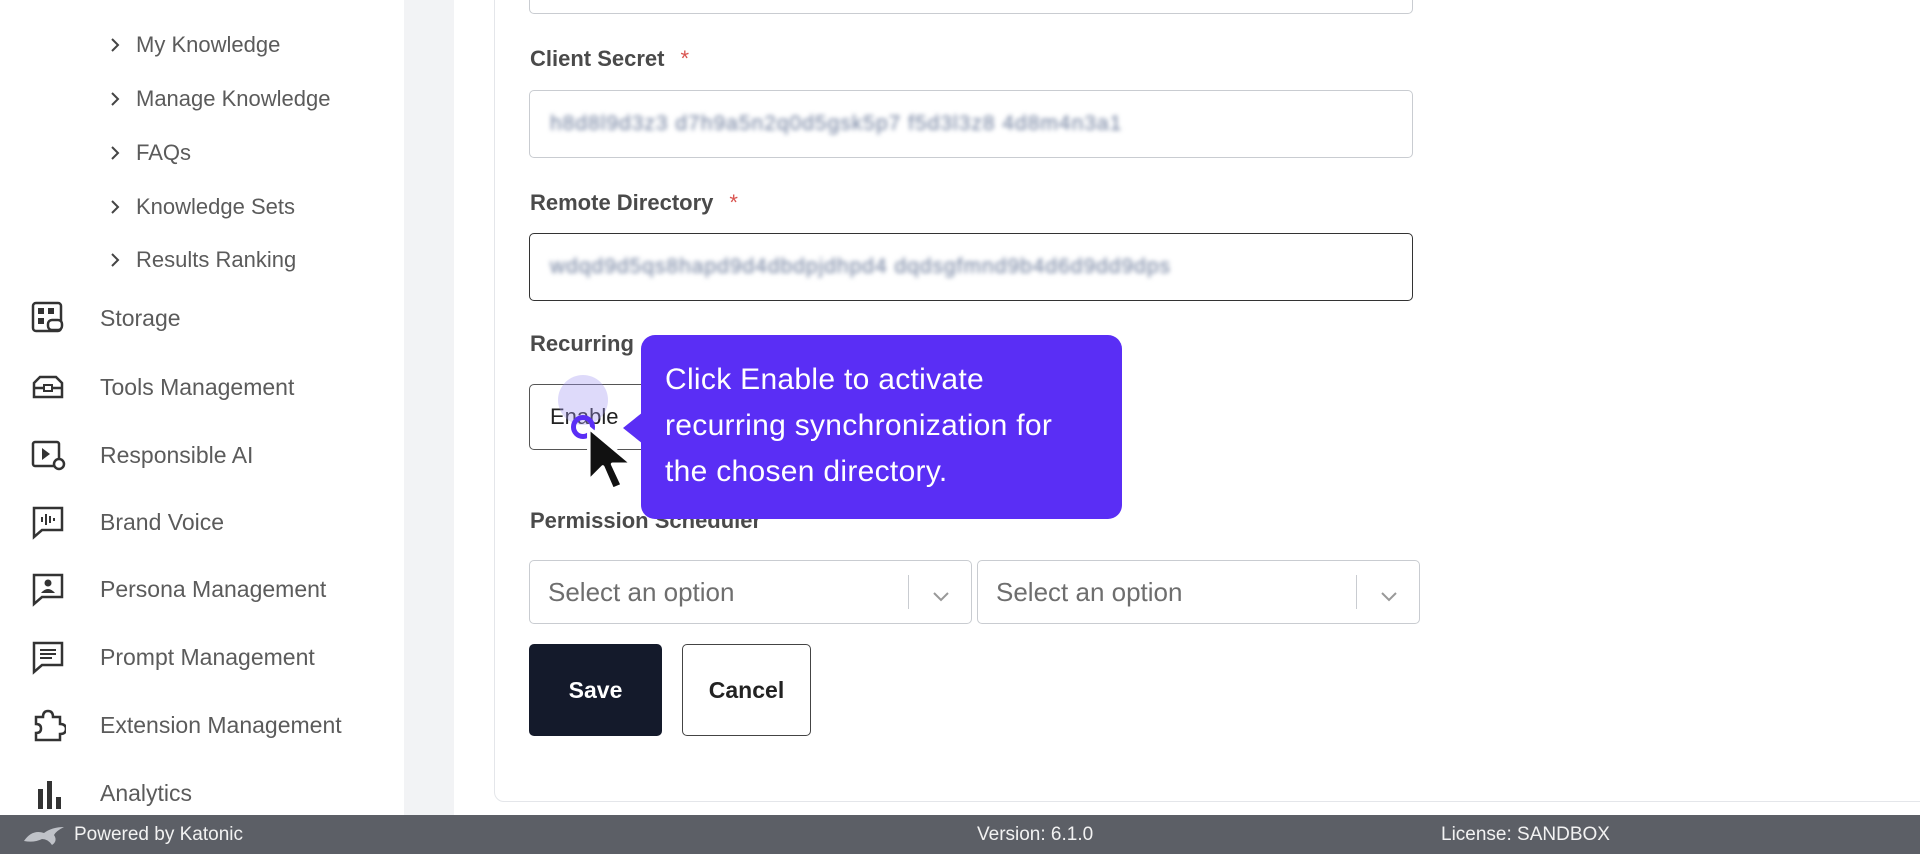 This screenshot has width=1920, height=854. Describe the element at coordinates (48, 589) in the screenshot. I see `persona-icon` at that location.